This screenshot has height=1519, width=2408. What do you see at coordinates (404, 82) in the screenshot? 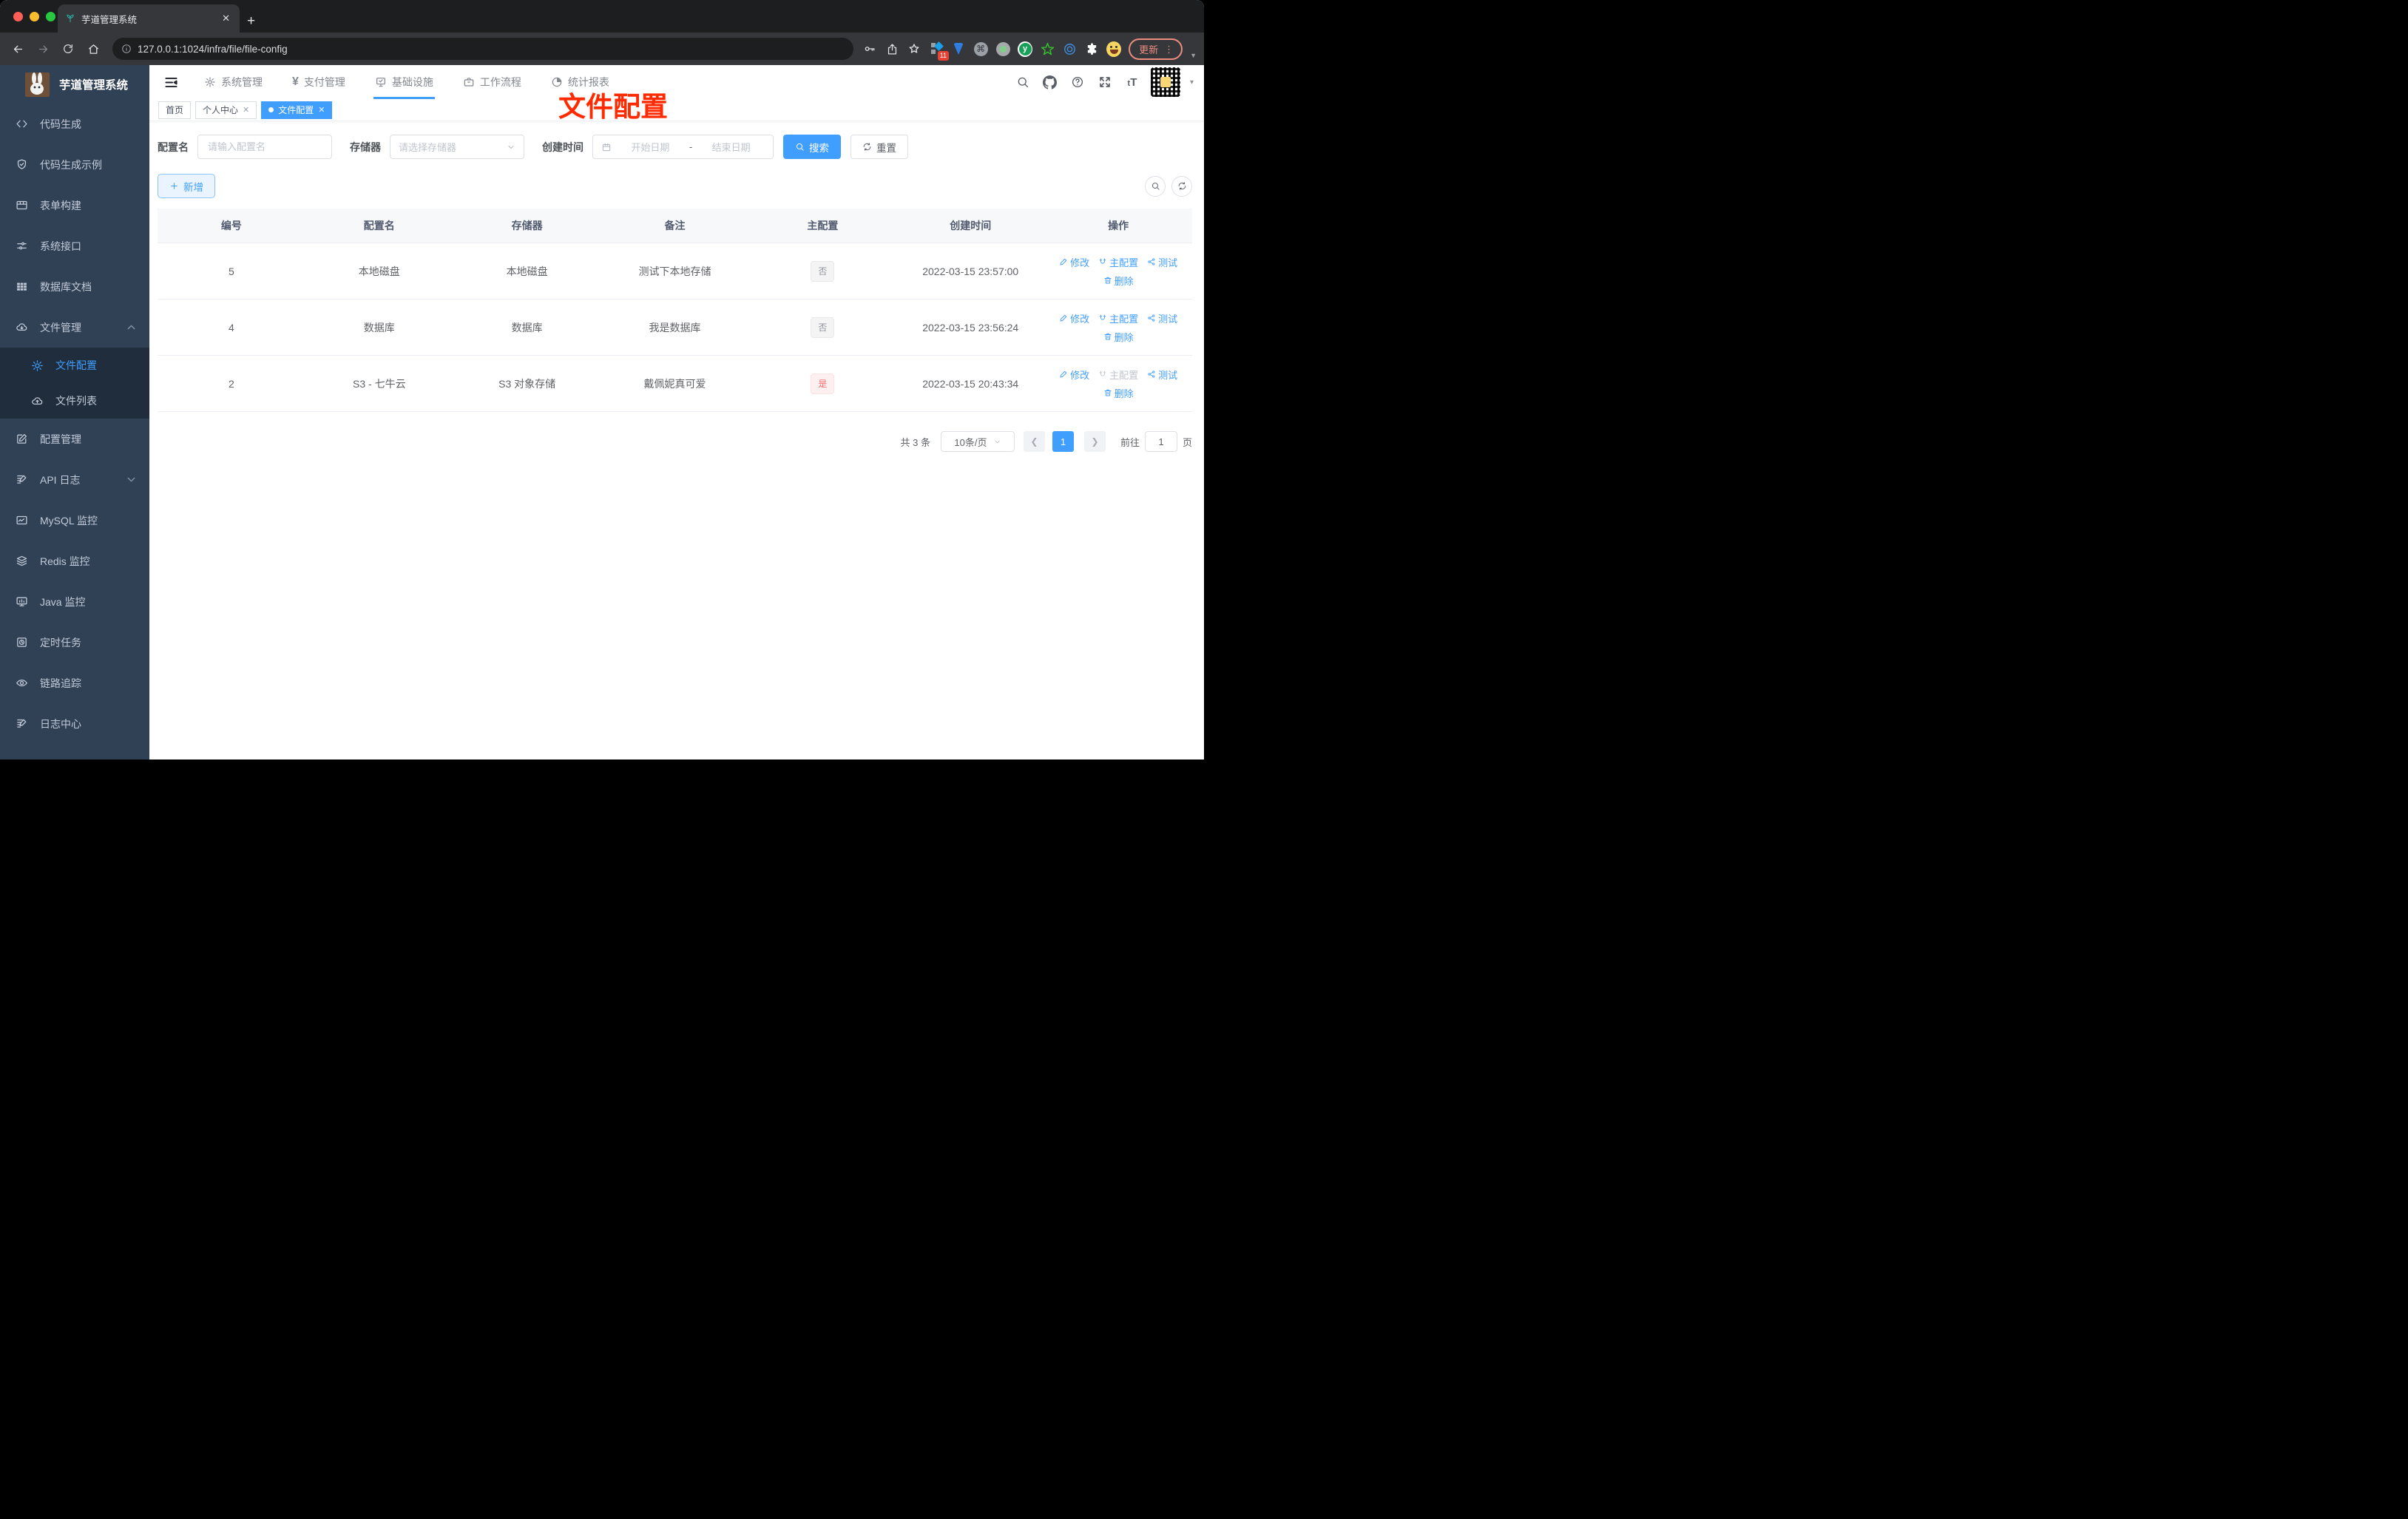
I see `nav-item-infrastructure: 基础设施` at bounding box center [404, 82].